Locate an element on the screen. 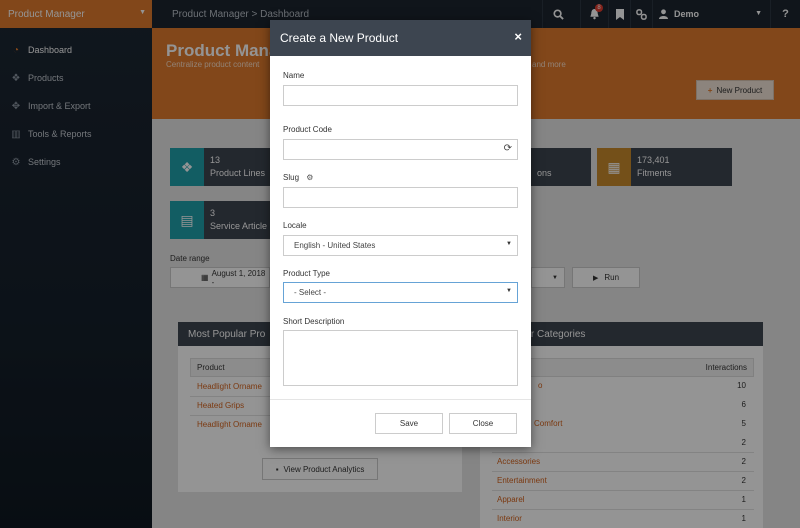 The width and height of the screenshot is (800, 528). gears-icon: ⚙ is located at coordinates (309, 177).